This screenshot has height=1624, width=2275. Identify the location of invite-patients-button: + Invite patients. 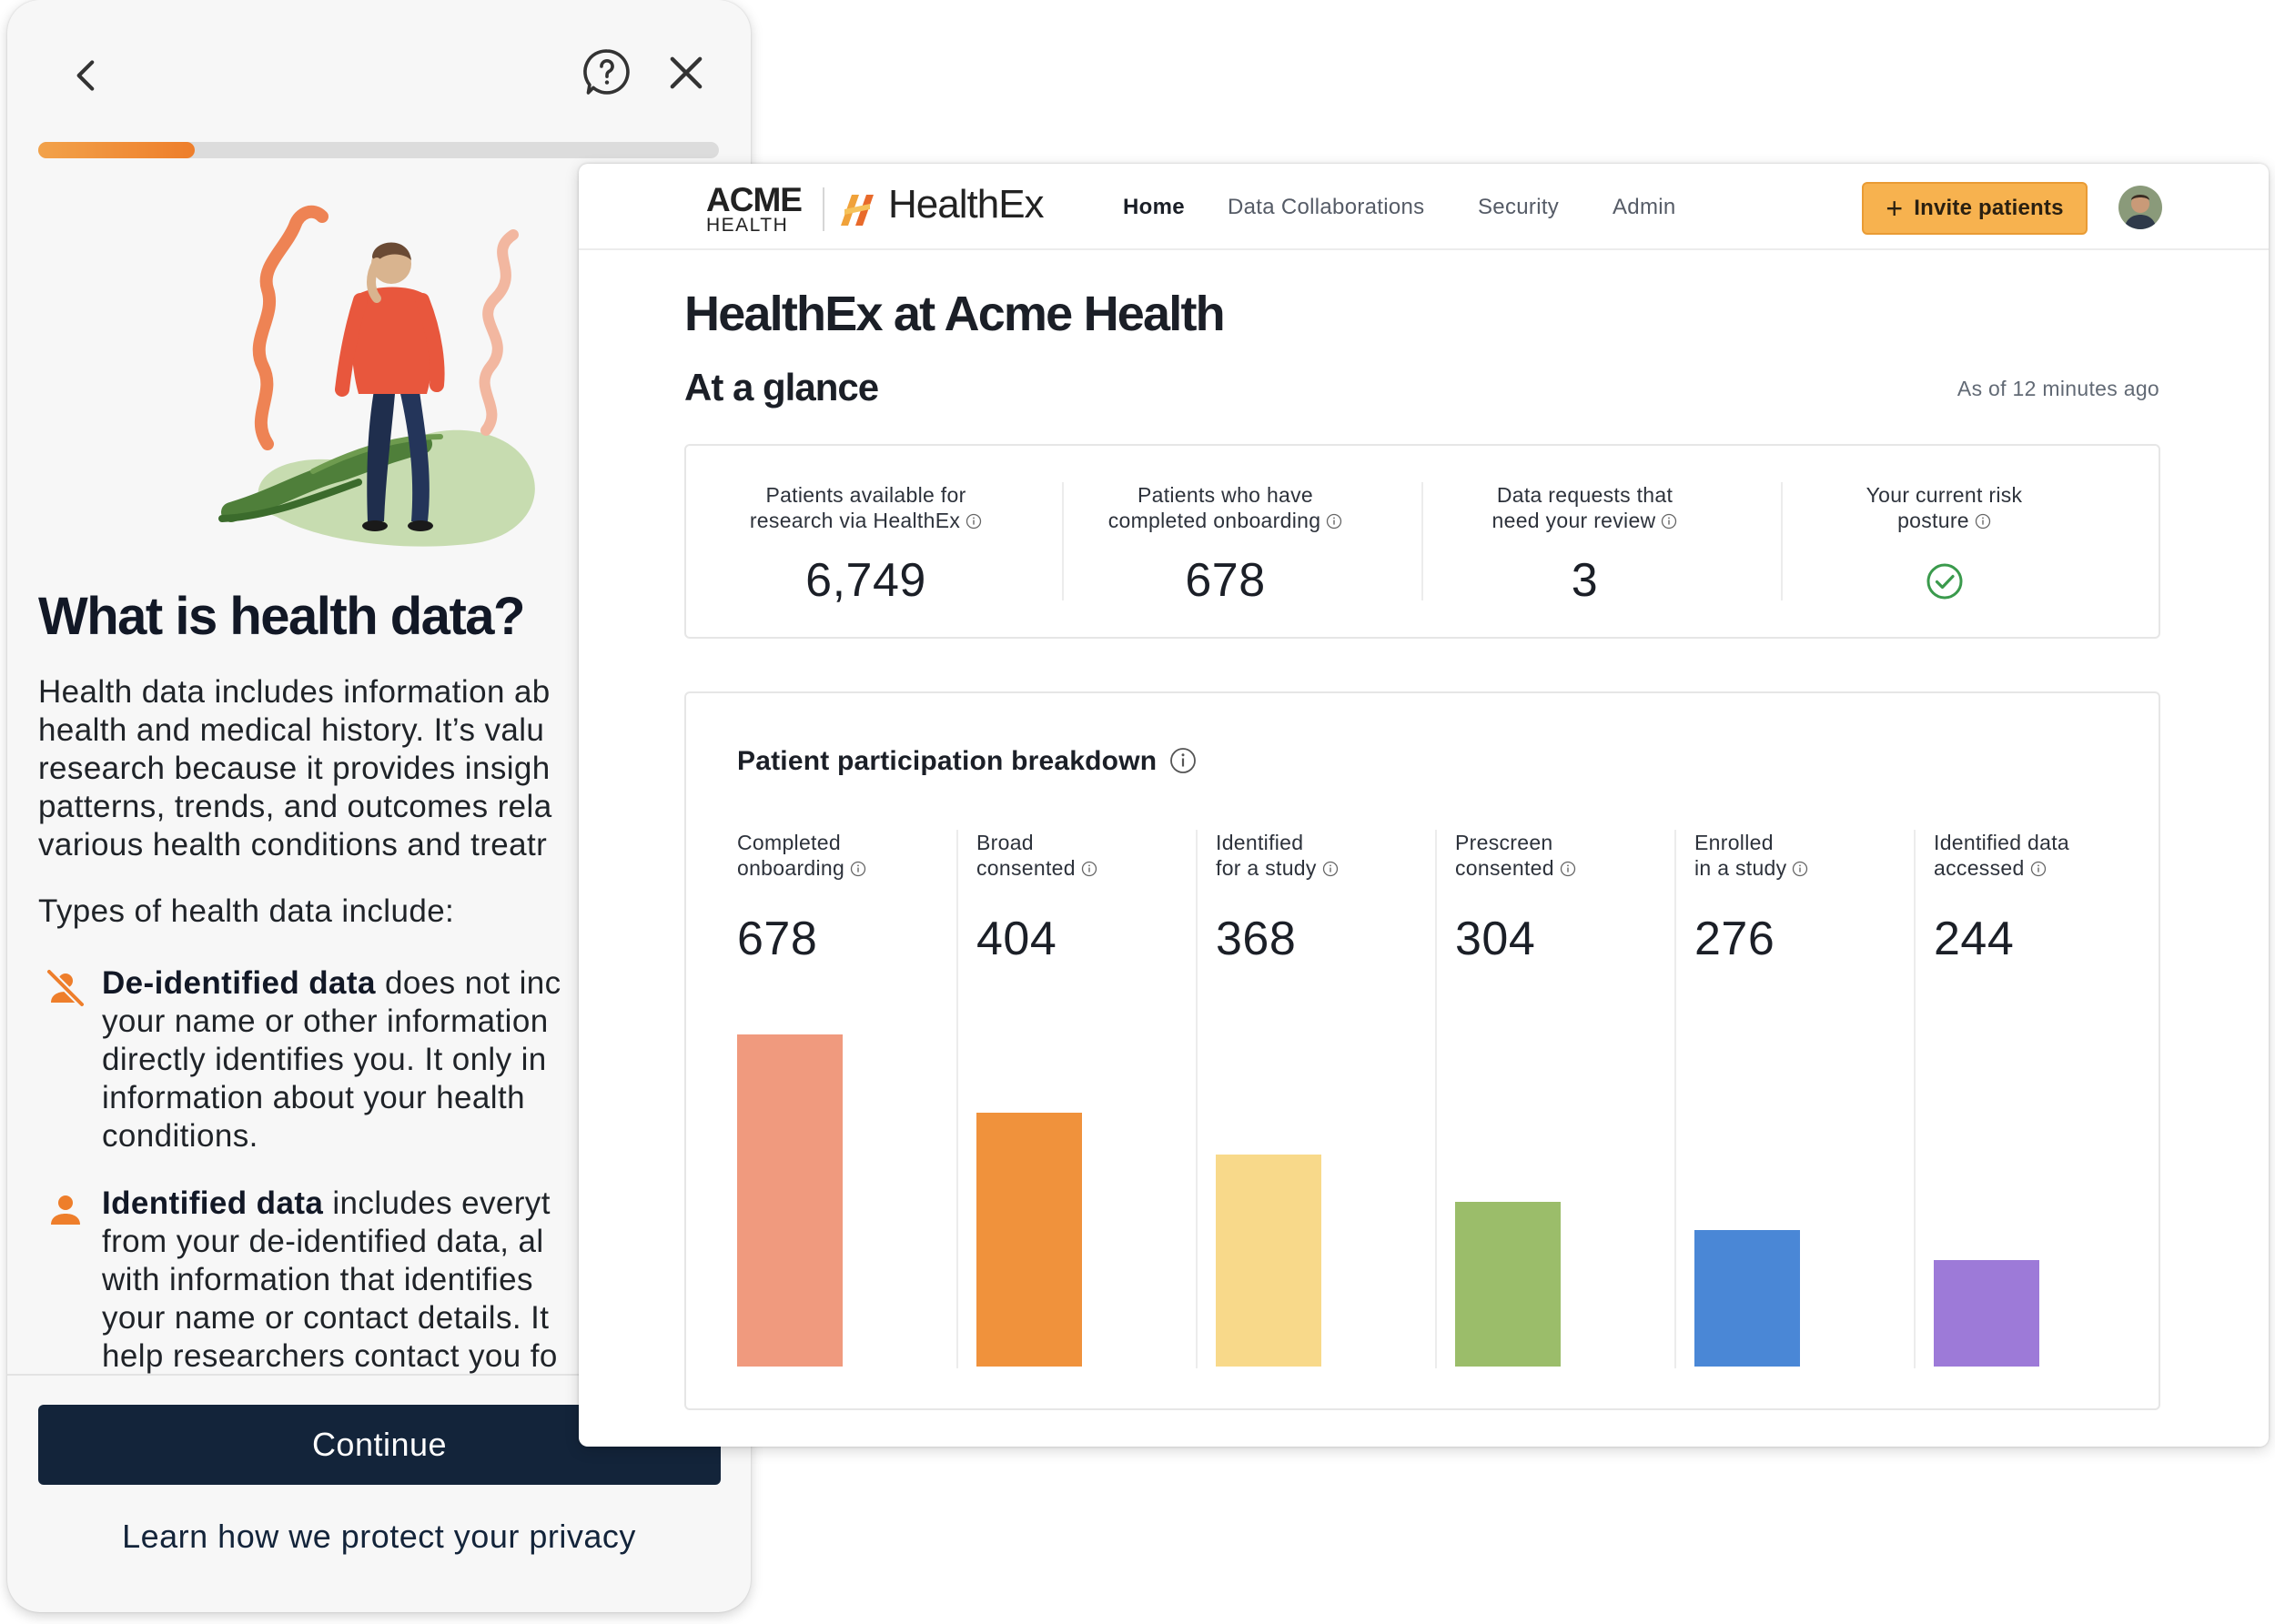
(1975, 208).